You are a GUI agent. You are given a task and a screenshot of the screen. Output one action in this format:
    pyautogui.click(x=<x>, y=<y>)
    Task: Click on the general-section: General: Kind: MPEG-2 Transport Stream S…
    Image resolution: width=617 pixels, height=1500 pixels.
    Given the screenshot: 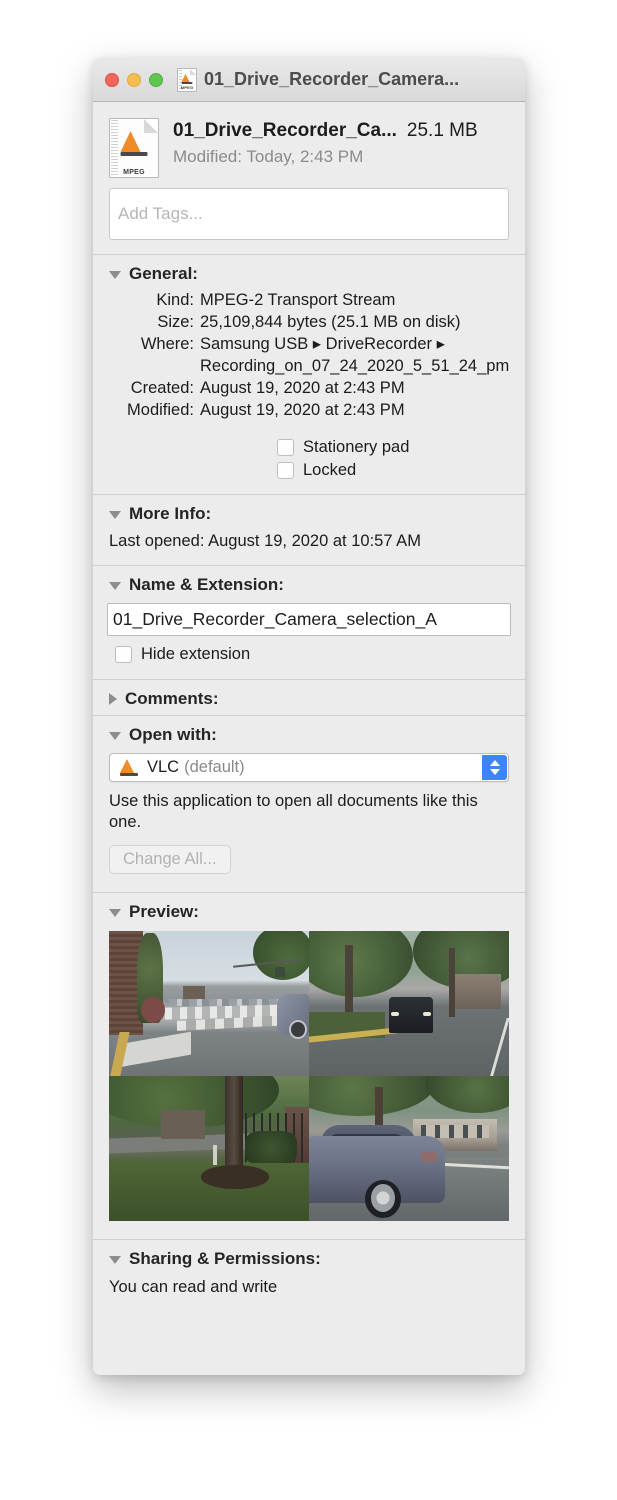 What is the action you would take?
    pyautogui.click(x=309, y=374)
    